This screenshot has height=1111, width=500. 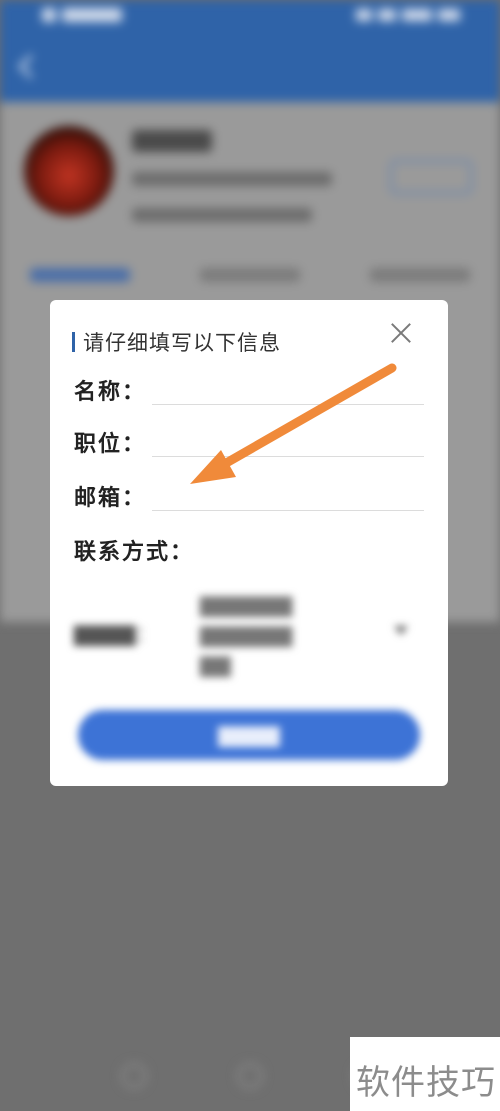 I want to click on nav-home-icon, so click(x=250, y=1075).